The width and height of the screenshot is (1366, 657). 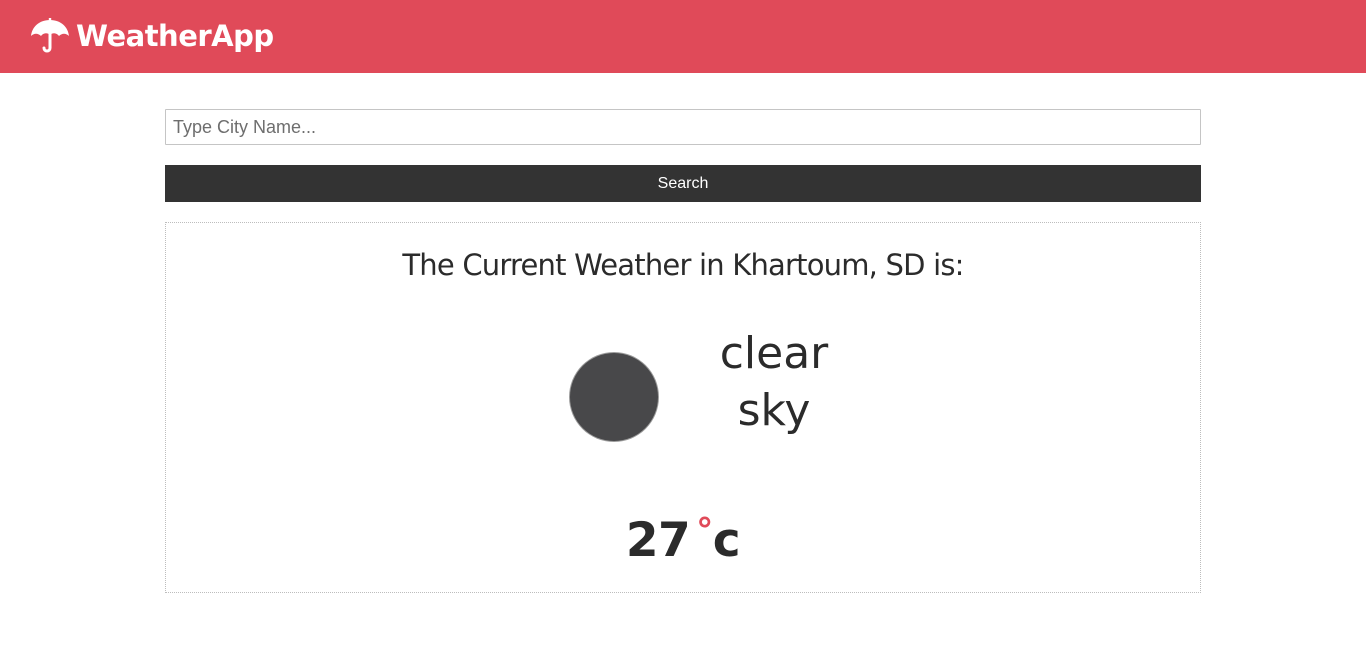 What do you see at coordinates (774, 382) in the screenshot?
I see `weather-description: clear sky` at bounding box center [774, 382].